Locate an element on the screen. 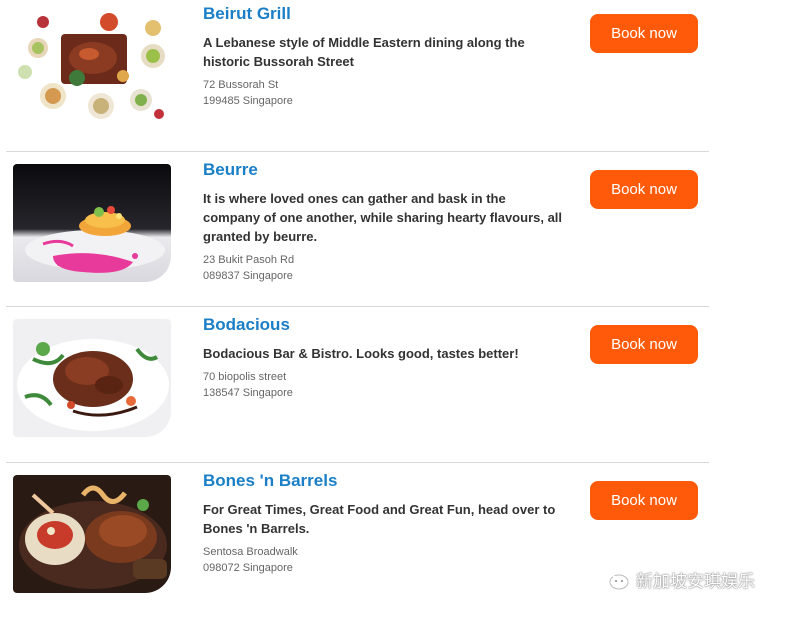  address-street: 72 Bussorah St is located at coordinates (241, 85).